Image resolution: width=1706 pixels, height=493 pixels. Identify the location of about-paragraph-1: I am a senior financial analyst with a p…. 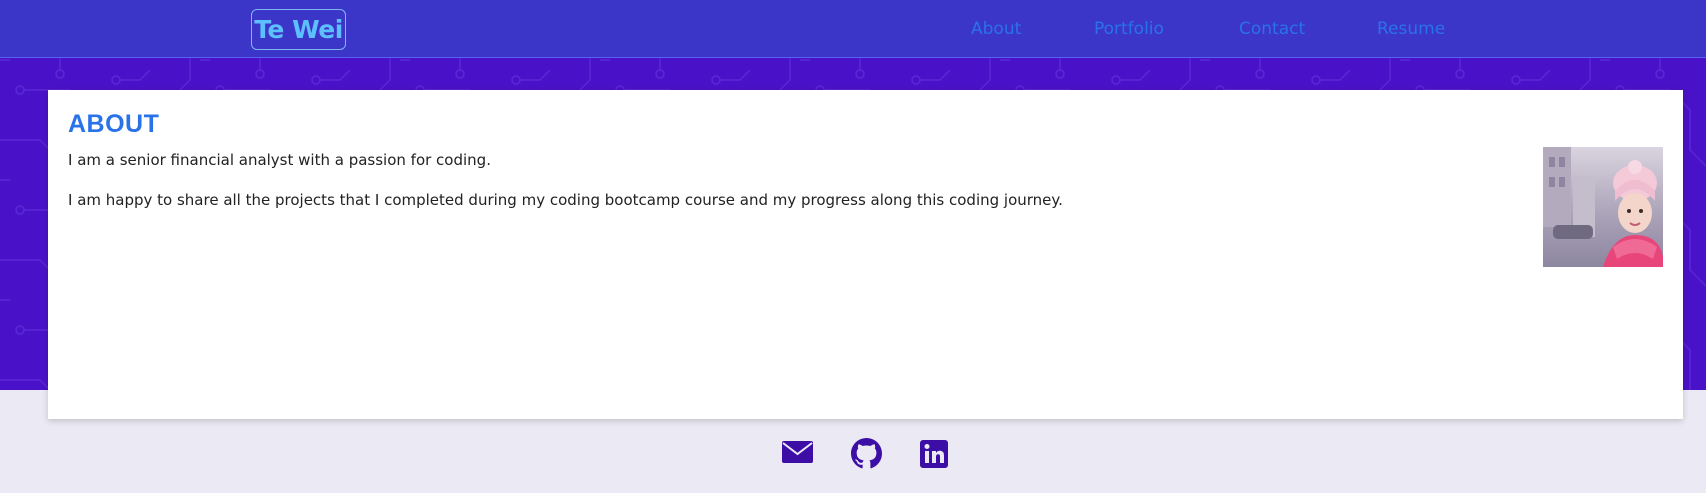
(279, 160).